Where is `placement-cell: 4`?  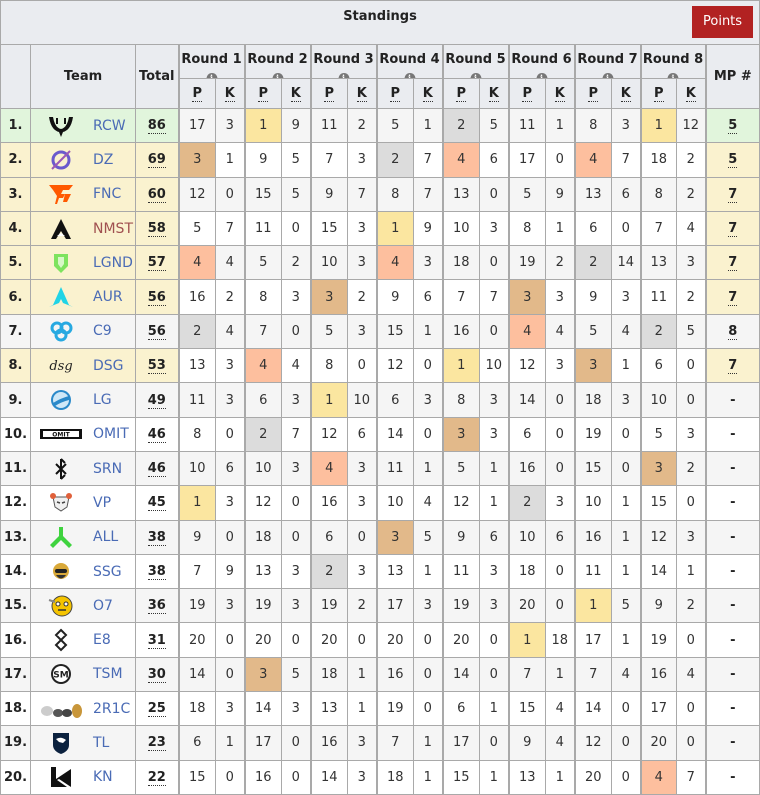
placement-cell: 4 is located at coordinates (328, 468).